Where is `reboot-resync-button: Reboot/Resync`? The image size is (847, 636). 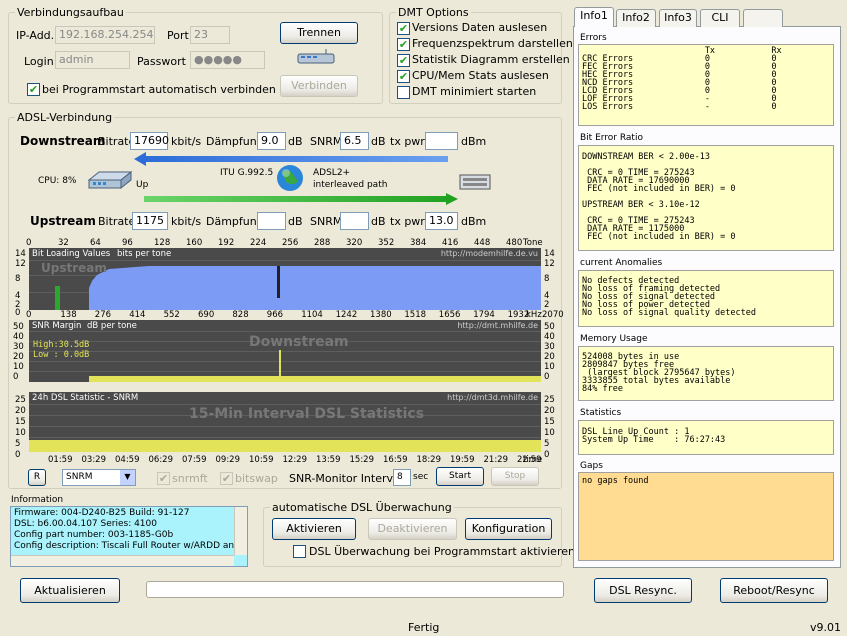
reboot-resync-button: Reboot/Resync is located at coordinates (774, 590).